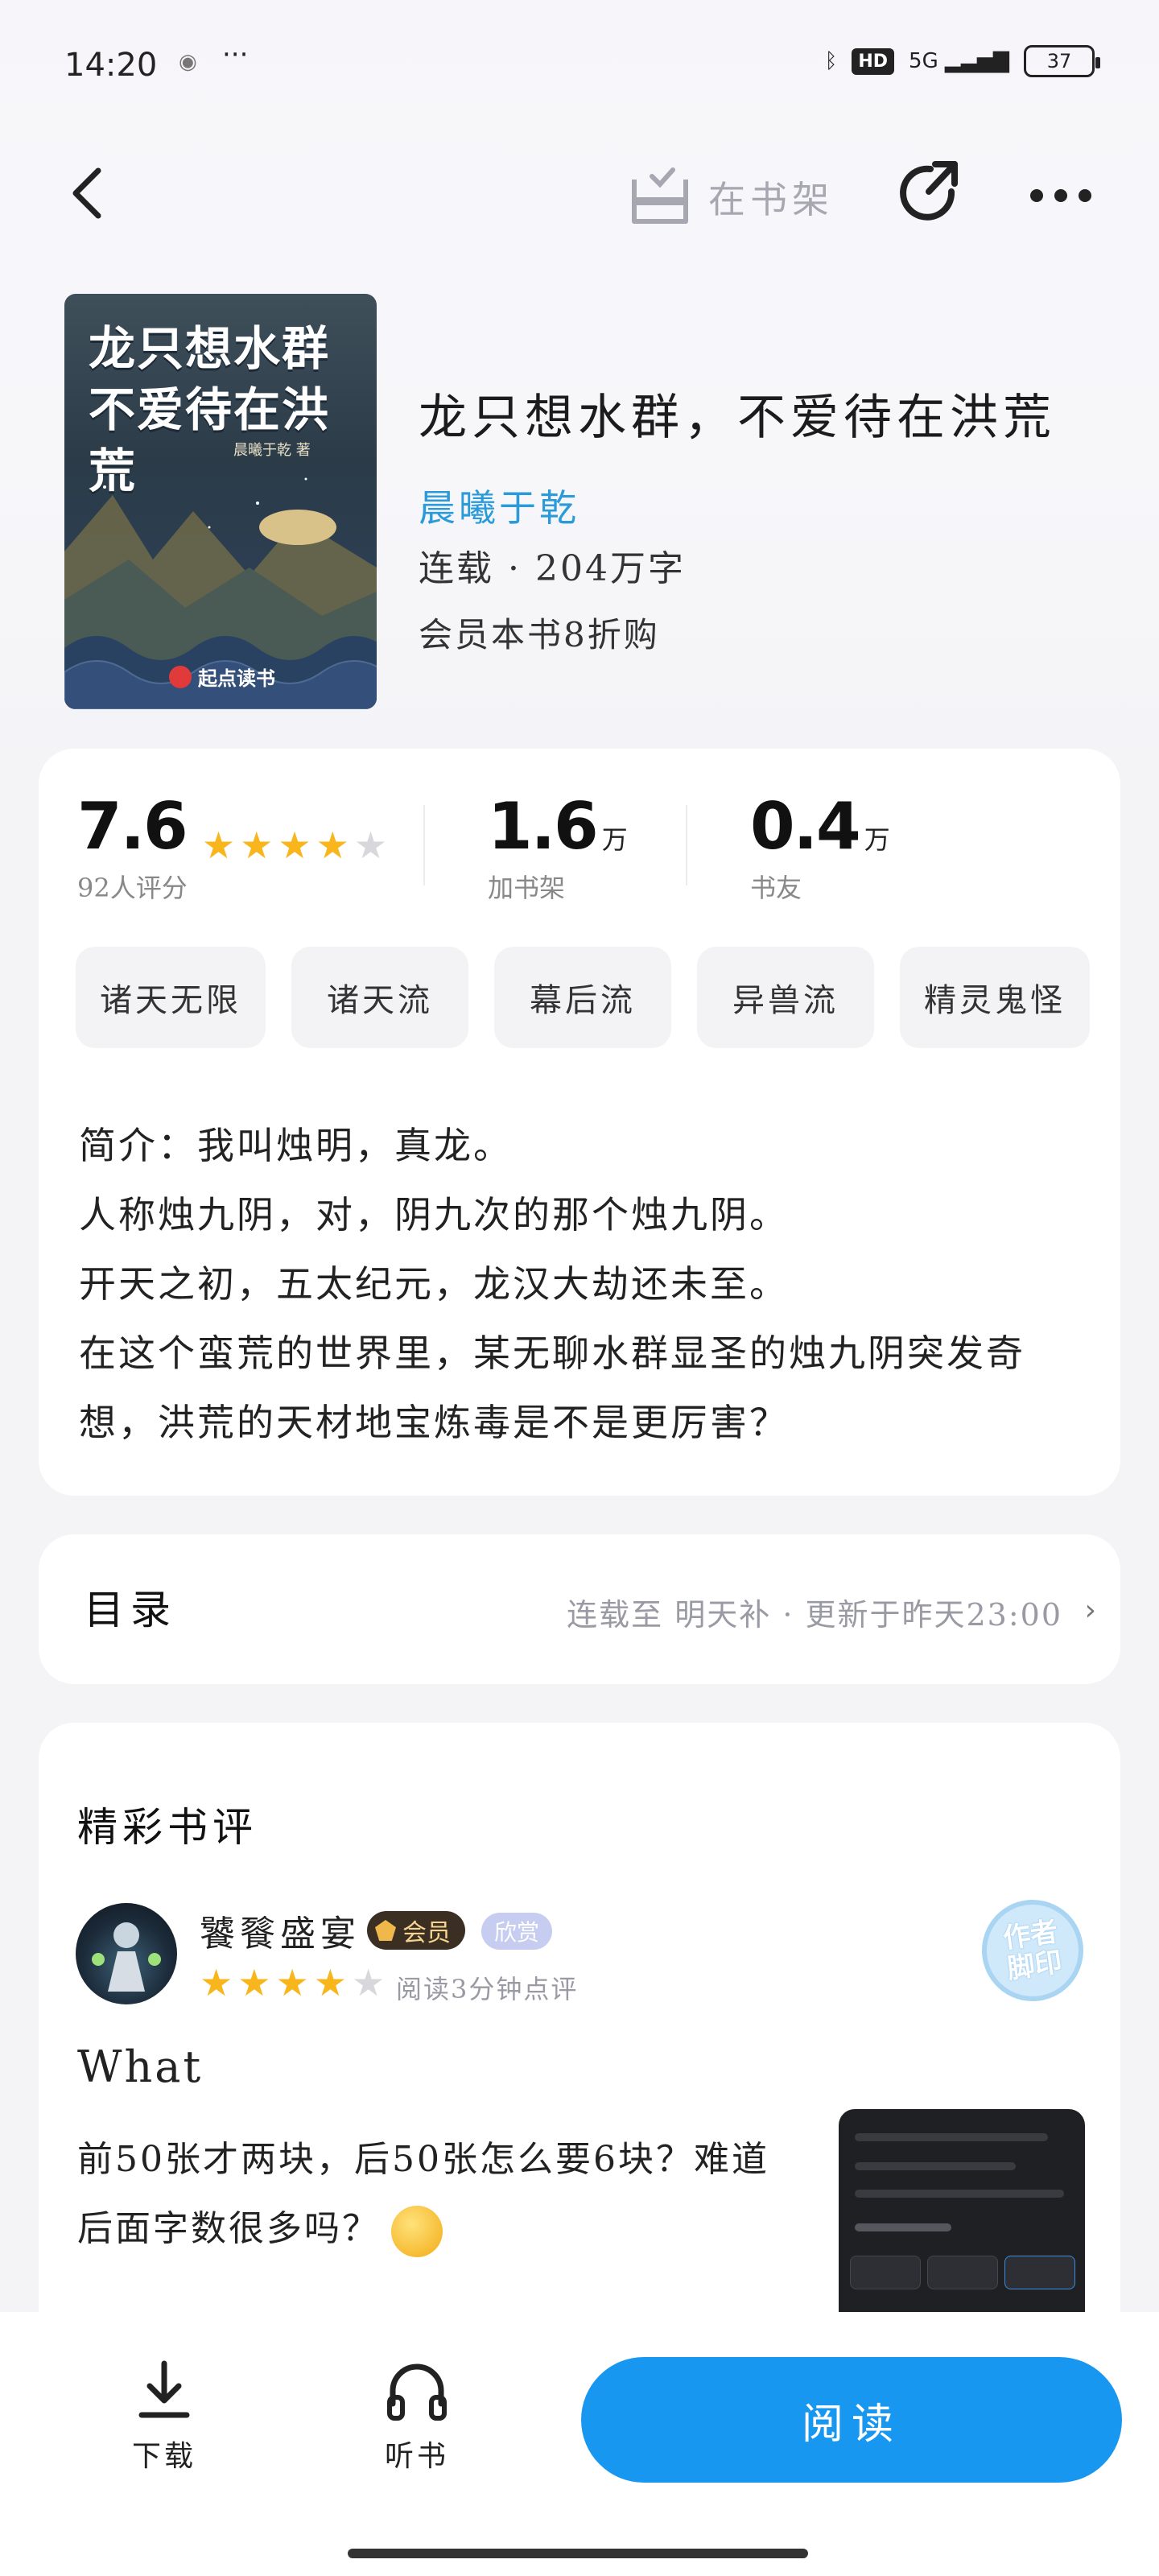 Image resolution: width=1159 pixels, height=2576 pixels. Describe the element at coordinates (272, 450) in the screenshot. I see `cover-author: 晨曦于乾 著` at that location.